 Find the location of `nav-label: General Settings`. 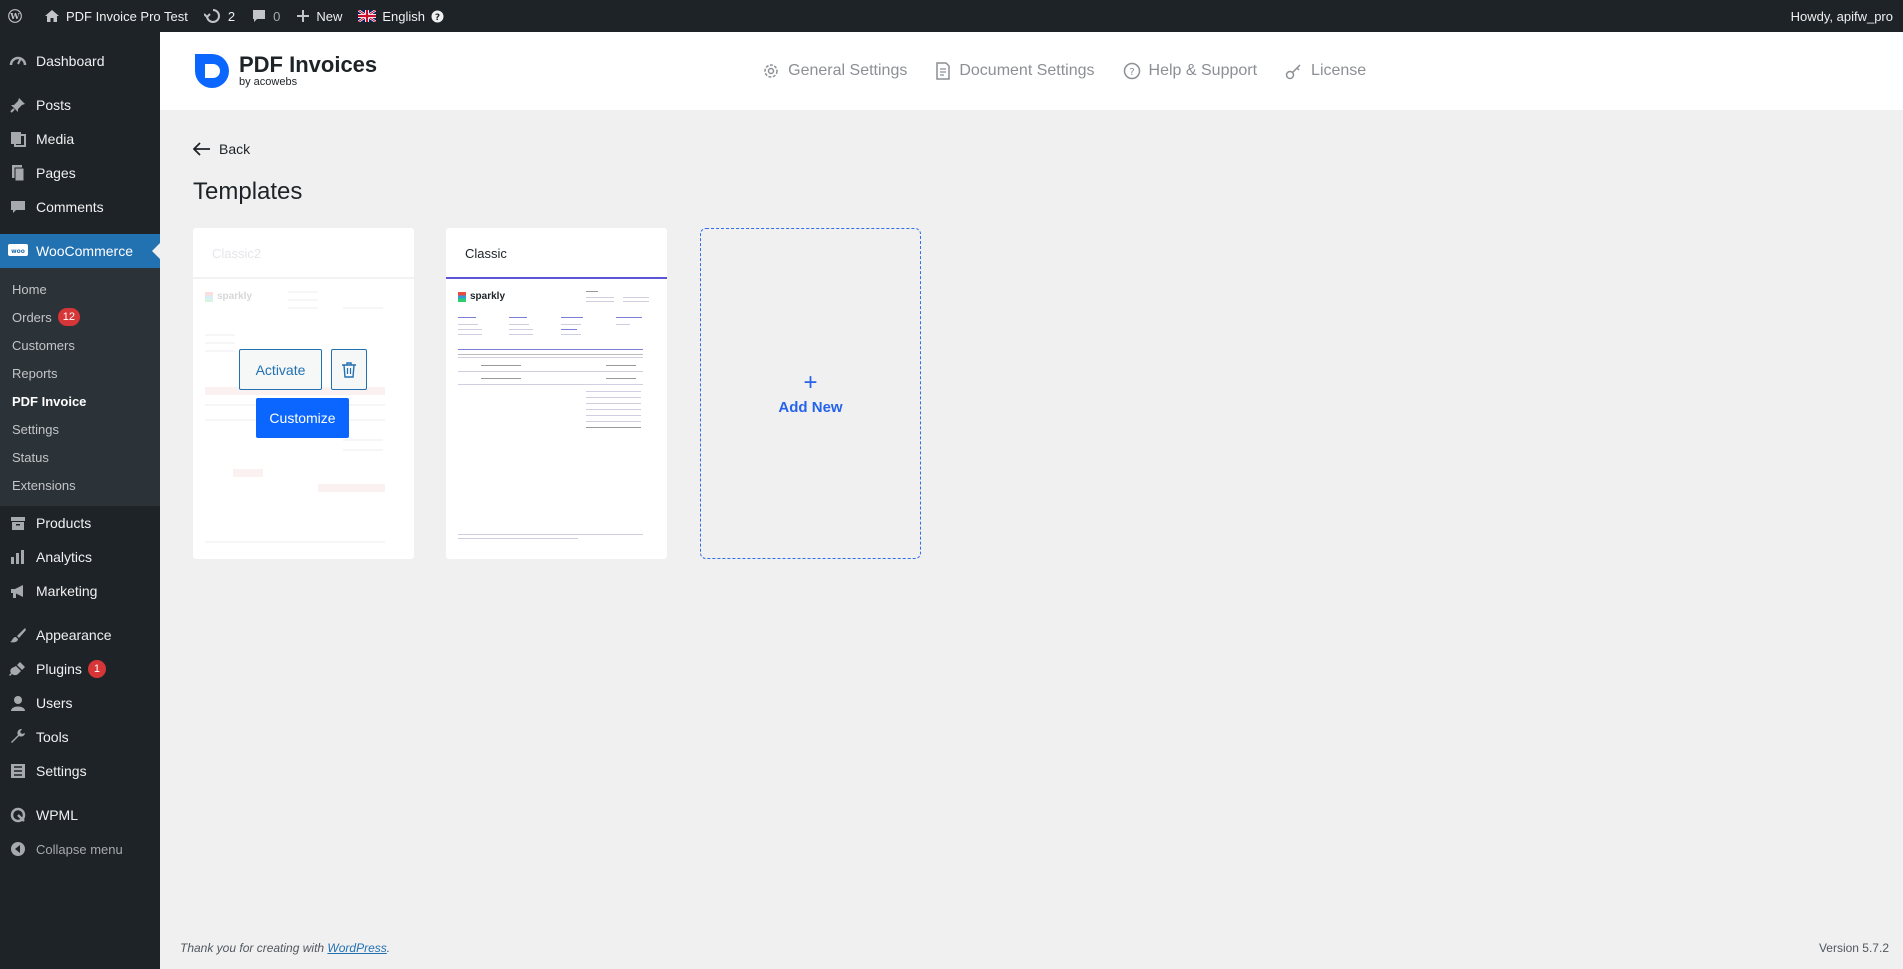

nav-label: General Settings is located at coordinates (848, 70).